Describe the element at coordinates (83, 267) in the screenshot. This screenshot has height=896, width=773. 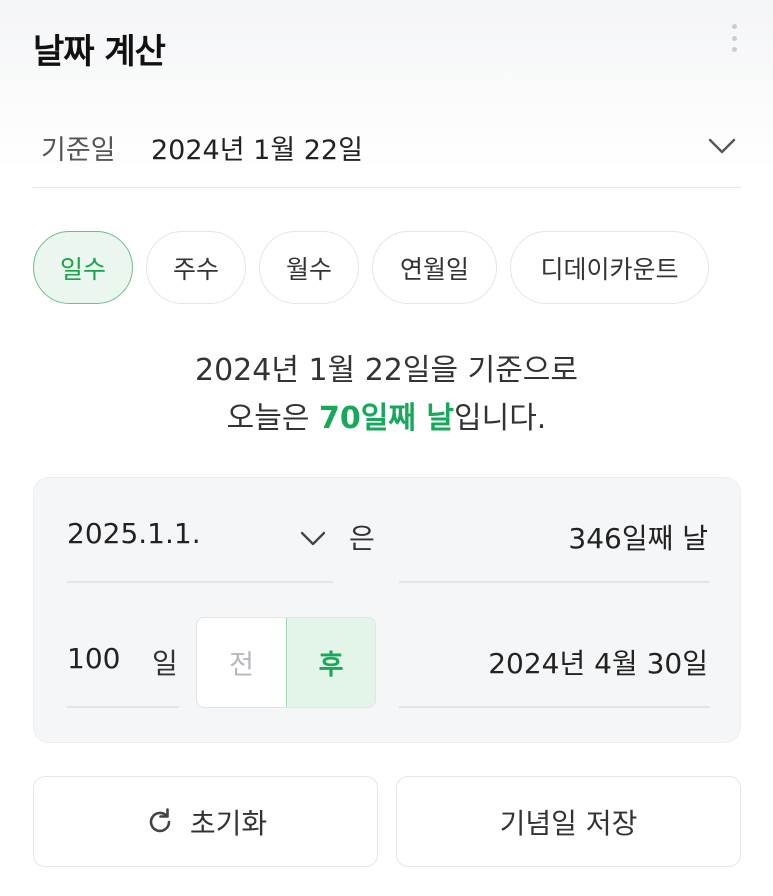
I see `tab-days: 일수` at that location.